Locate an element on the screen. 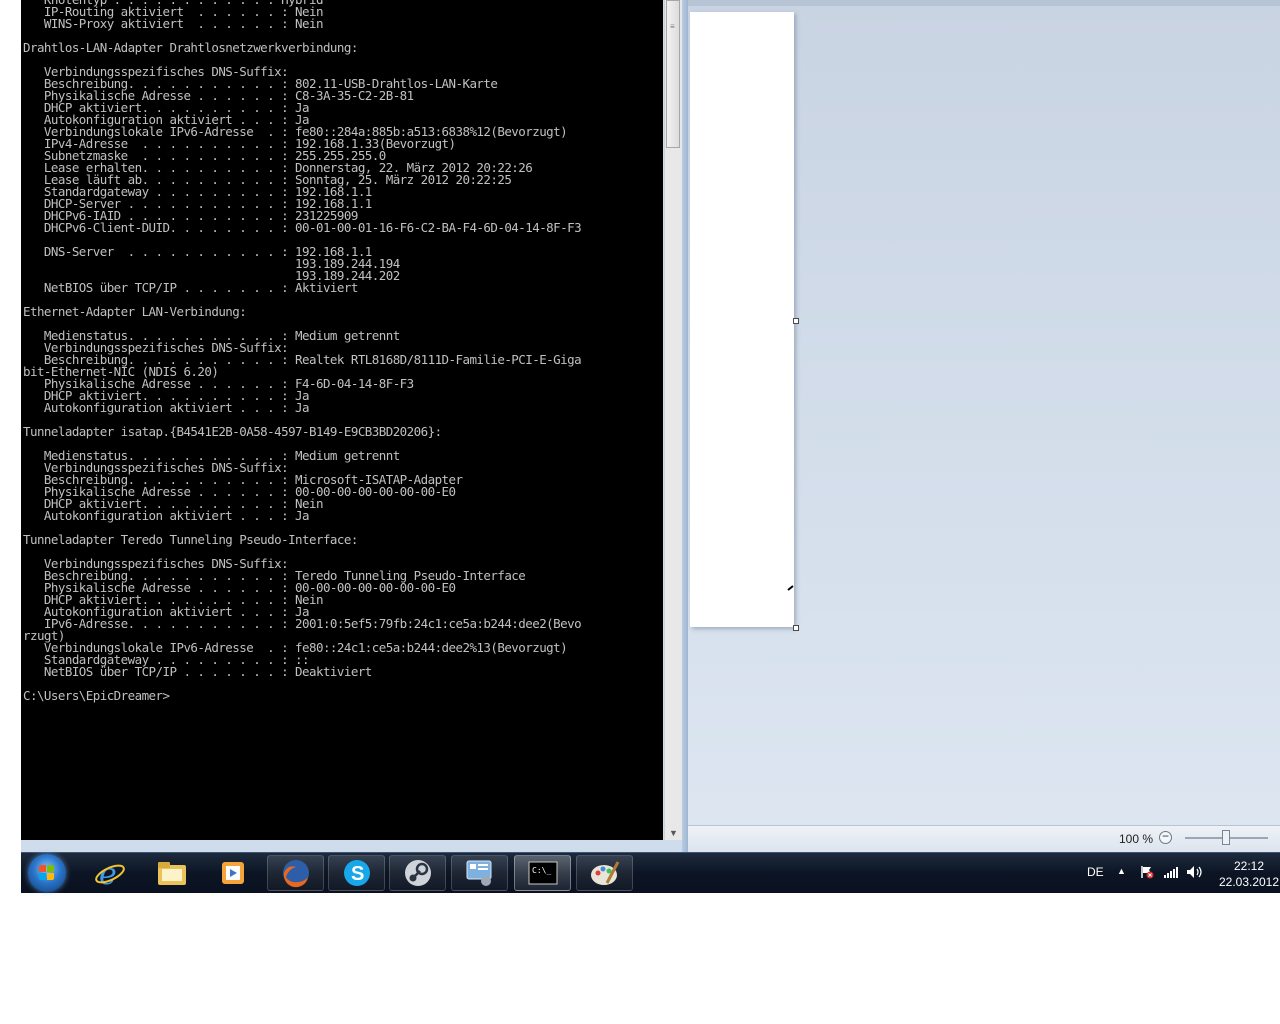 This screenshot has width=1280, height=1024. paint-icon is located at coordinates (604, 873).